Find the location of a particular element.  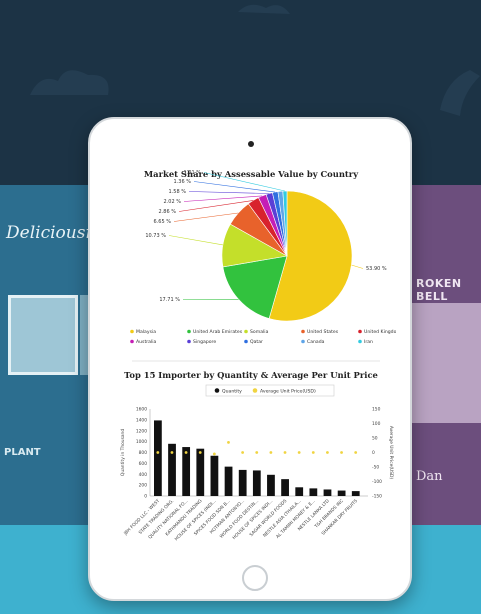

right-axis-tick: -100 is located at coordinates (377, 482).